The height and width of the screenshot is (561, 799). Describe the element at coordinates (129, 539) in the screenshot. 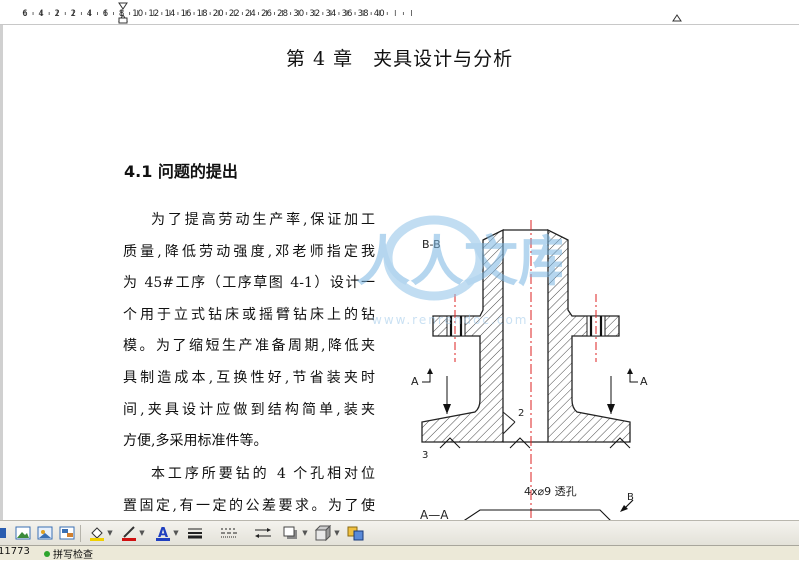

I see `line-color-swatch` at that location.